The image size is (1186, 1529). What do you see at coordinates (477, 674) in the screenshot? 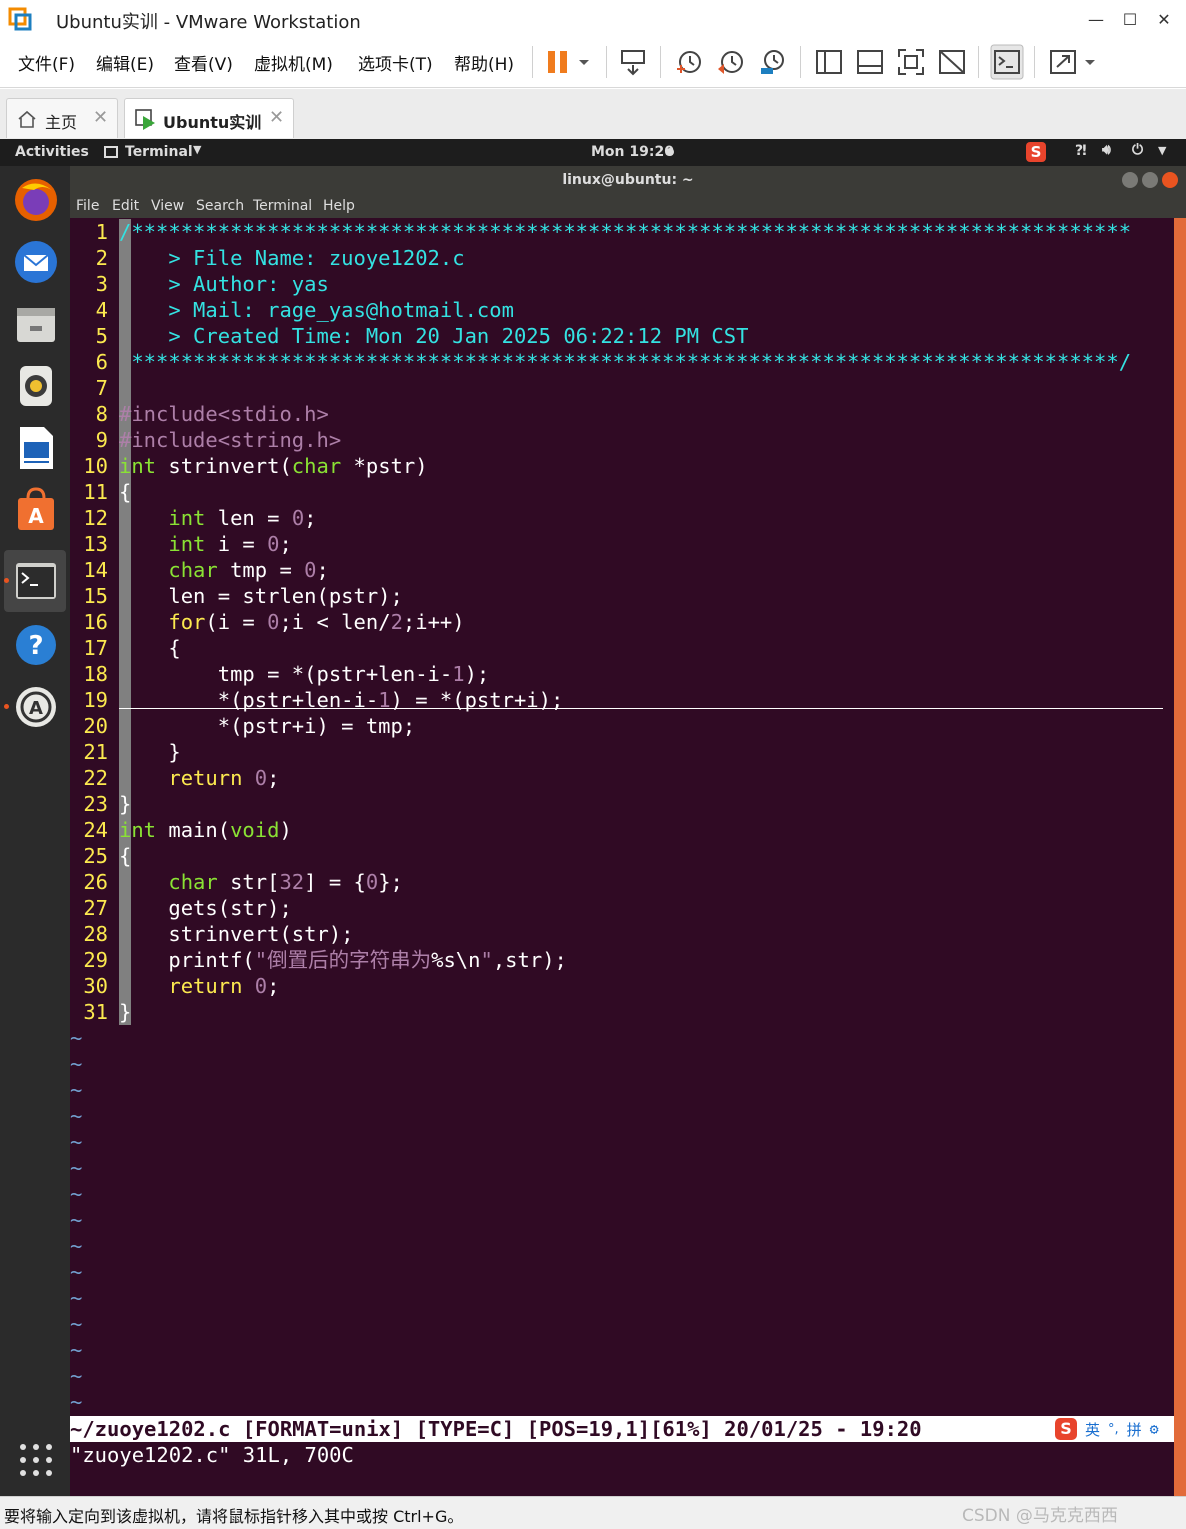
I see `code-token: );` at bounding box center [477, 674].